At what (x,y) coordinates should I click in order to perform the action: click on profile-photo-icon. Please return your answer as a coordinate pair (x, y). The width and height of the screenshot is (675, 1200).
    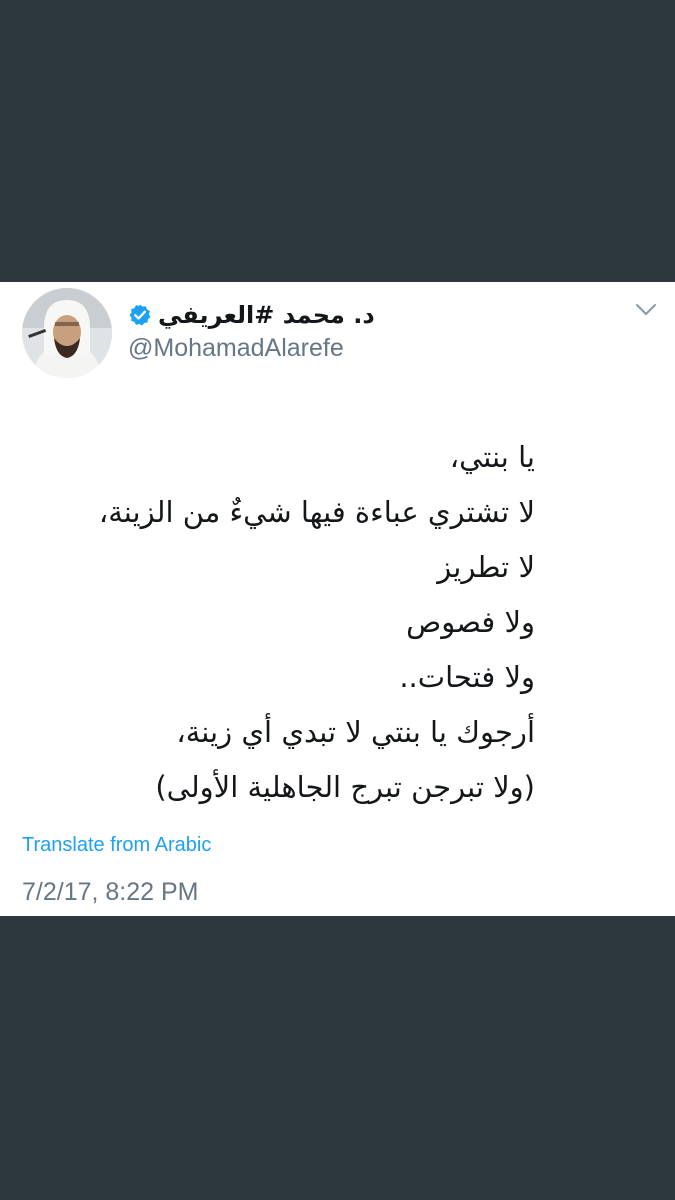
    Looking at the image, I should click on (67, 333).